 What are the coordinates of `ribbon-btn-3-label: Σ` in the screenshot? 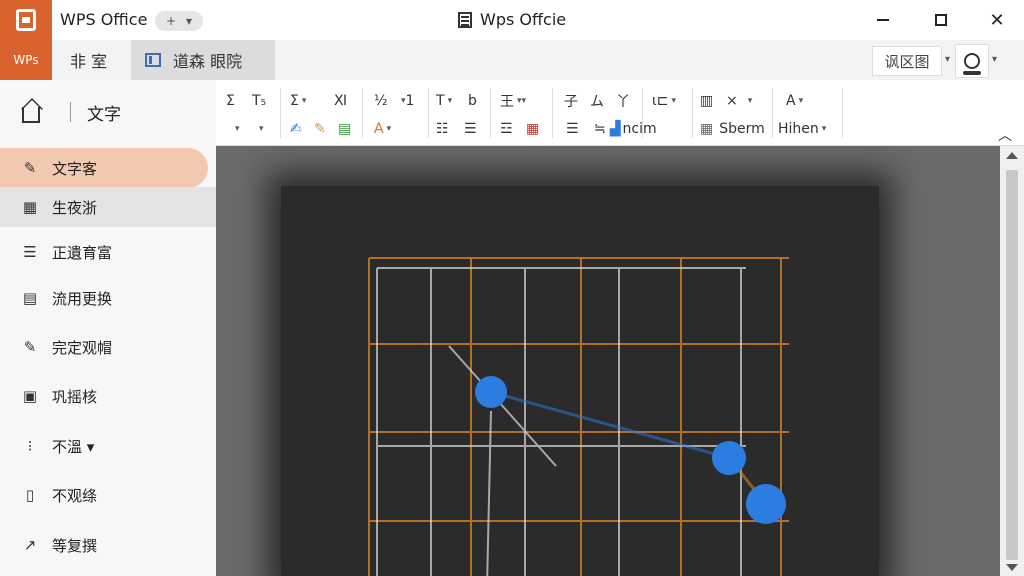 It's located at (294, 101).